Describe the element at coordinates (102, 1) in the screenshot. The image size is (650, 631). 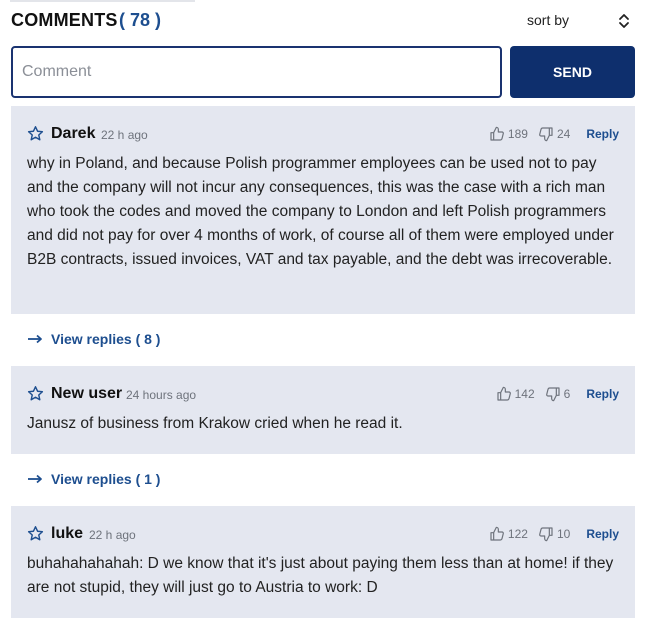
I see `top-divider` at that location.